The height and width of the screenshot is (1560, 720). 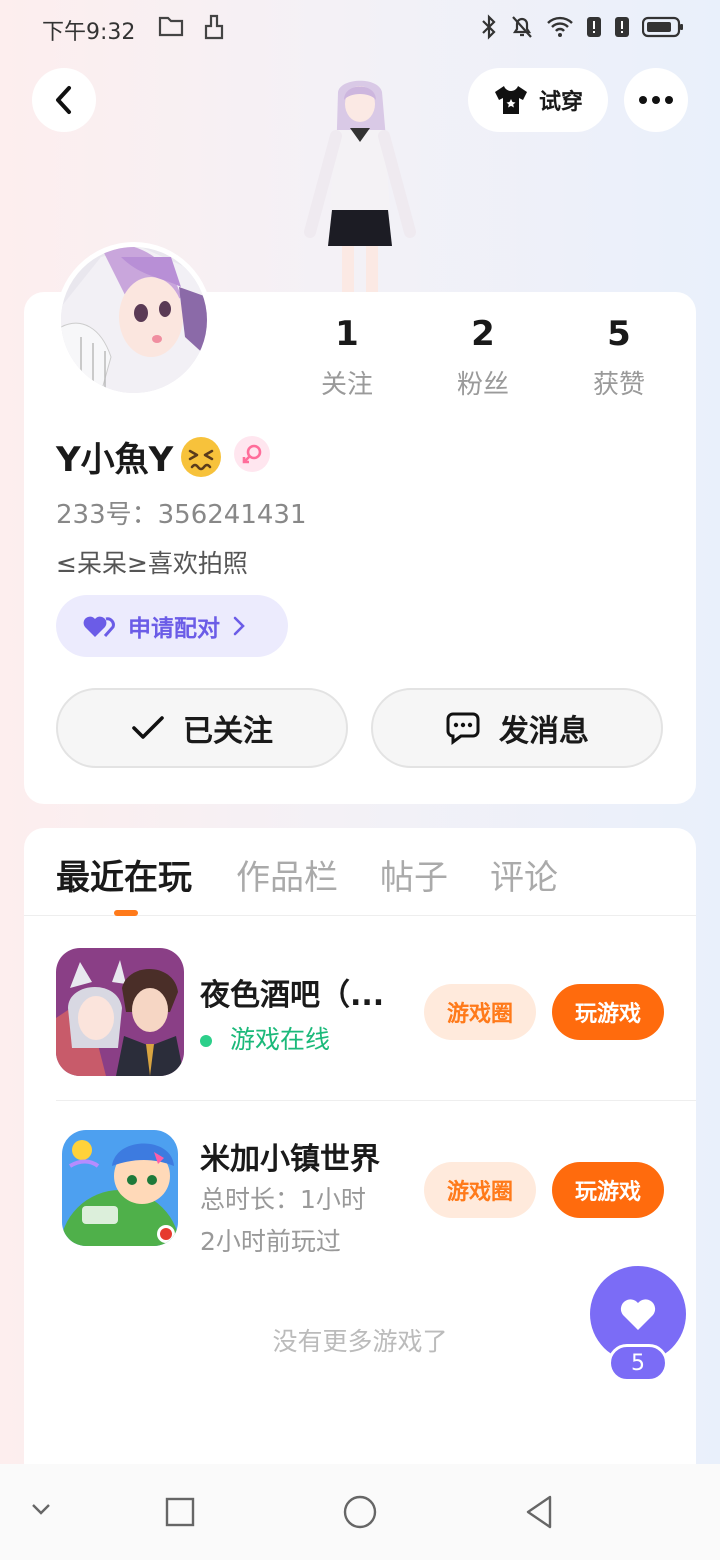 I want to click on tab-recently-played: 最近在玩, so click(x=124, y=874).